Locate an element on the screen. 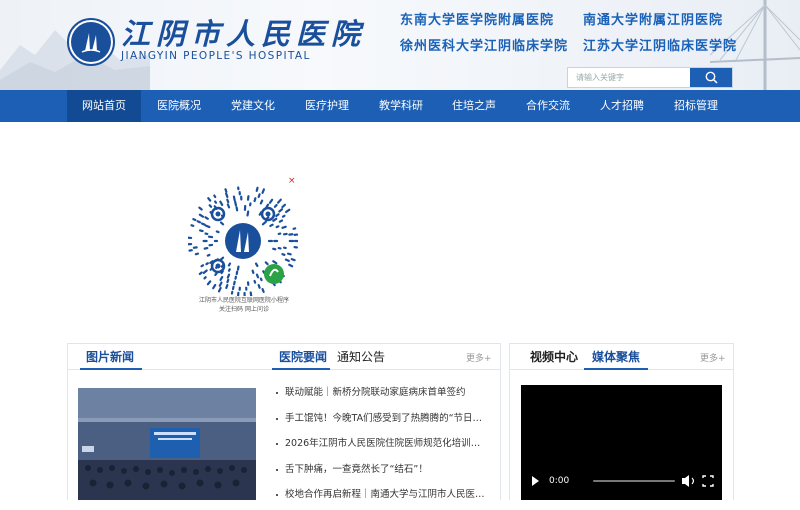 The width and height of the screenshot is (800, 510). nav-item-teaching-research: 教学科研 is located at coordinates (401, 106).